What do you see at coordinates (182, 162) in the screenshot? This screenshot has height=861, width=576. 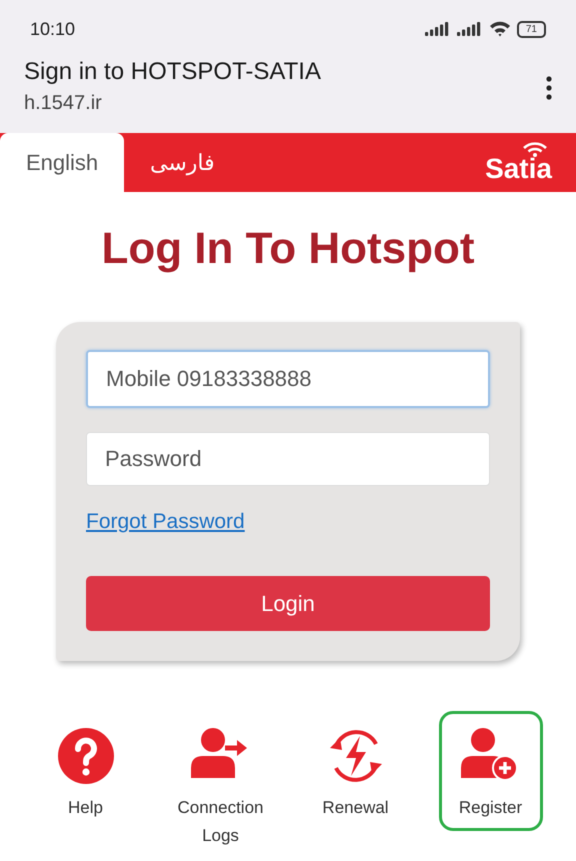 I see `language-tab: فارسی` at bounding box center [182, 162].